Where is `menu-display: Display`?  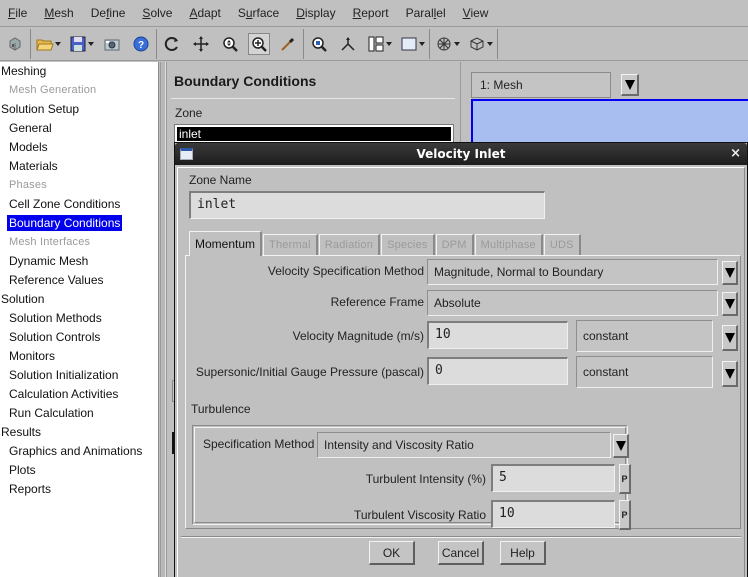 menu-display: Display is located at coordinates (316, 13).